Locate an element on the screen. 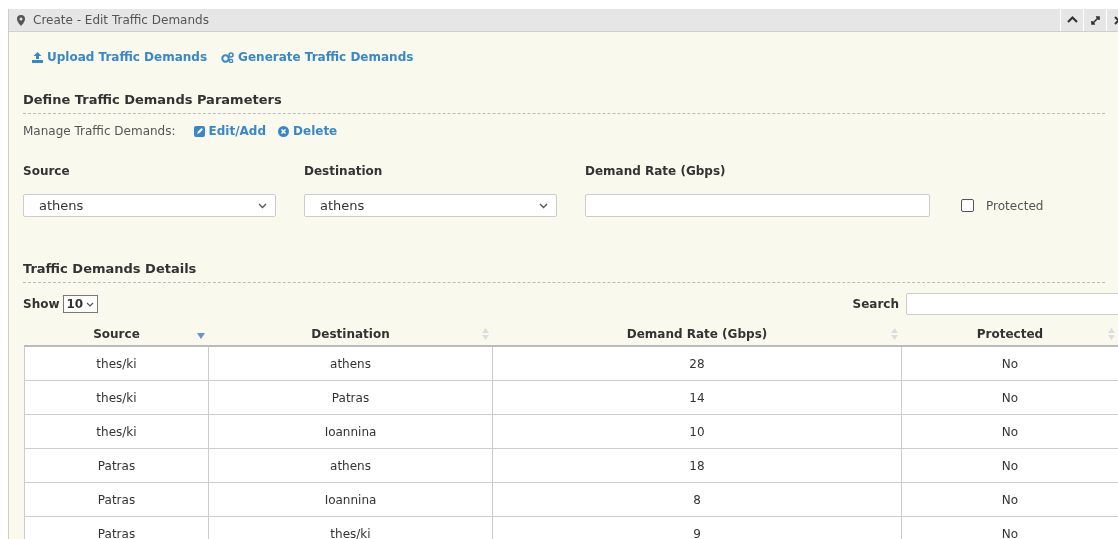 The height and width of the screenshot is (539, 1118). page-size-dropdown: 10 is located at coordinates (80, 304).